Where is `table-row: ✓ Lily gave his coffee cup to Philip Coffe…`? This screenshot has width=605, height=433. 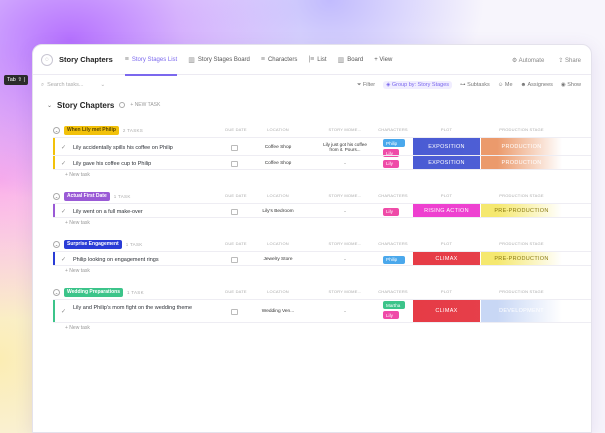 table-row: ✓ Lily gave his coffee cup to Philip Coffe… is located at coordinates (322, 162).